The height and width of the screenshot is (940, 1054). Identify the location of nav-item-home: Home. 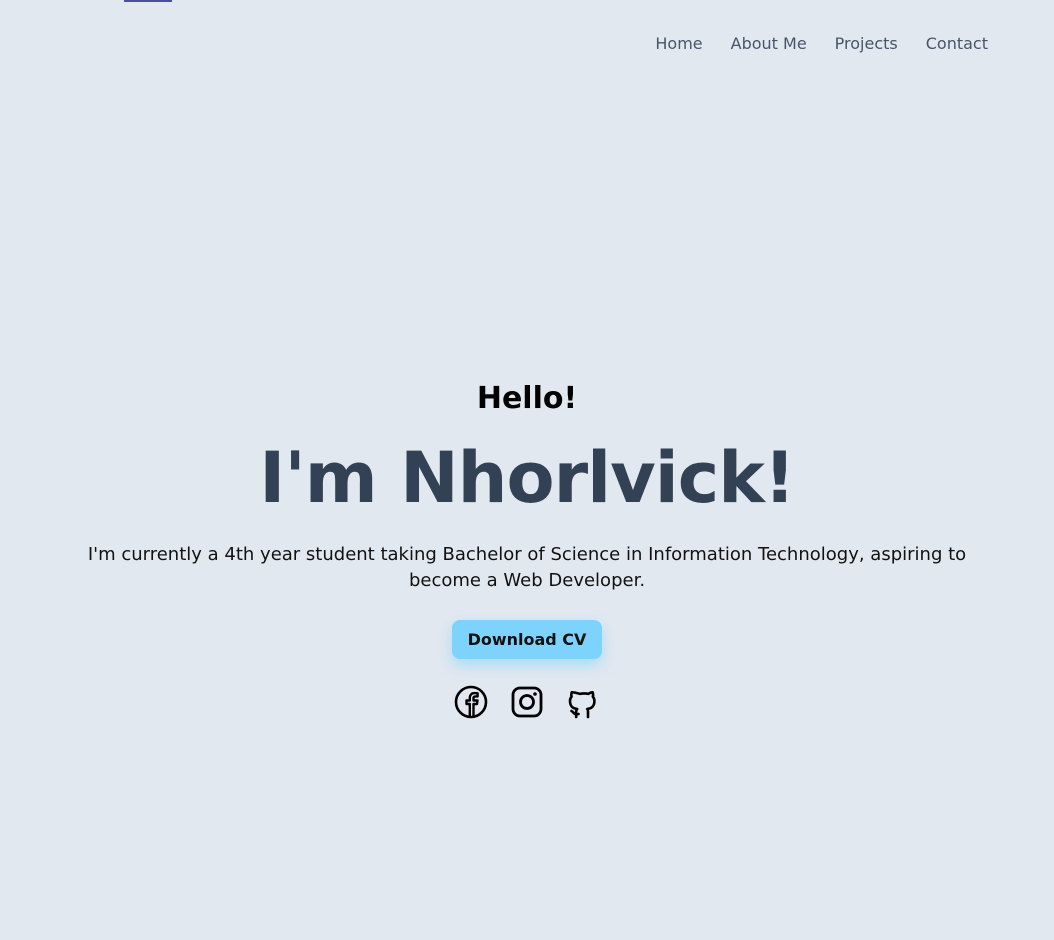
(678, 44).